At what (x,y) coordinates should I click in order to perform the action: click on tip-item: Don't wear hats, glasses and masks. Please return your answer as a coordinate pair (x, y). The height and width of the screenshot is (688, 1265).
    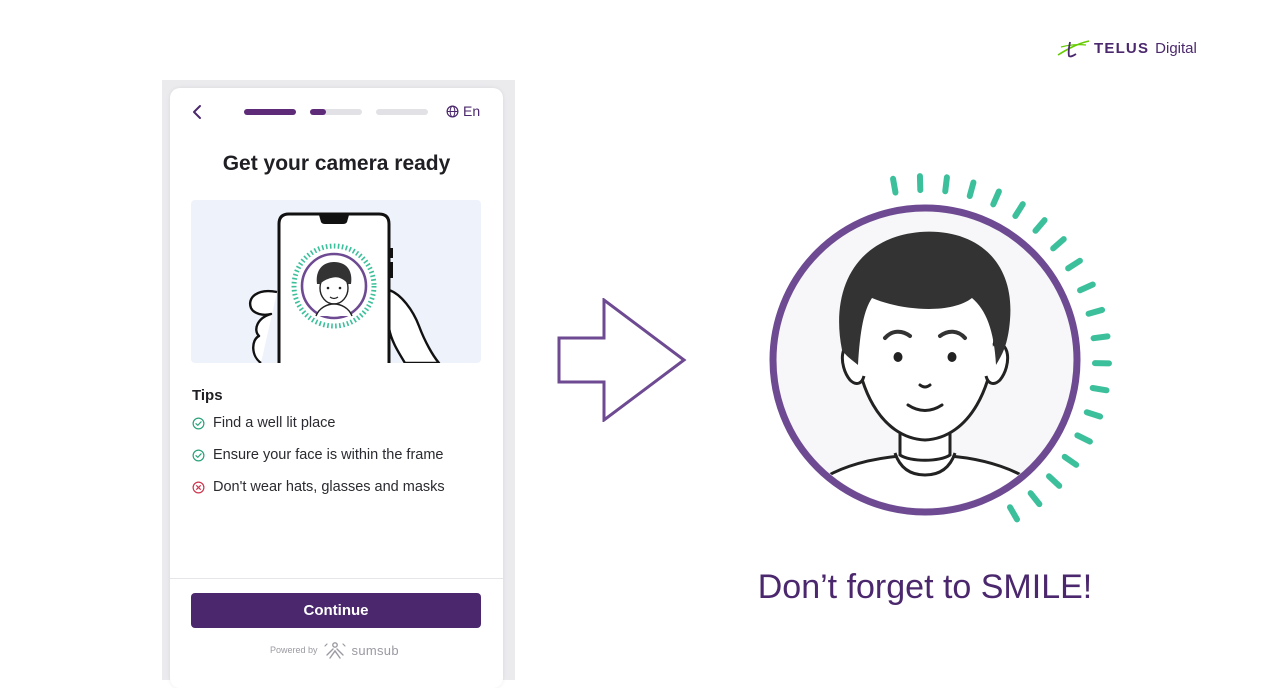
    Looking at the image, I should click on (318, 487).